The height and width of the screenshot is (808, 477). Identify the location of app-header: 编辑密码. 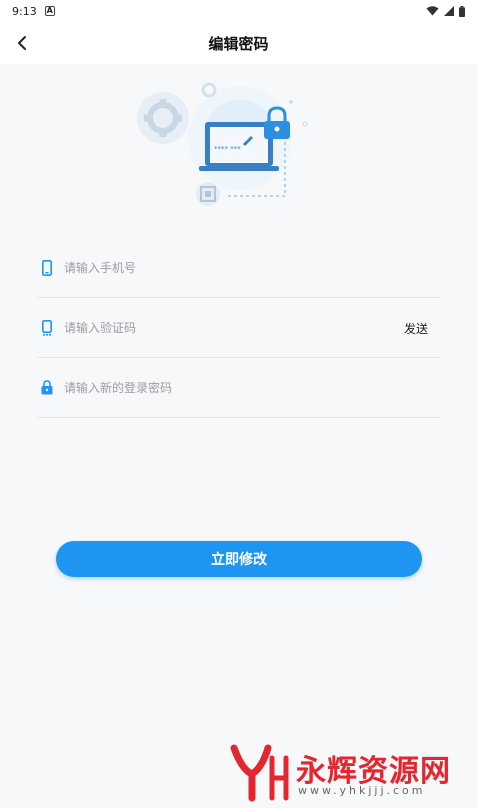
(238, 43).